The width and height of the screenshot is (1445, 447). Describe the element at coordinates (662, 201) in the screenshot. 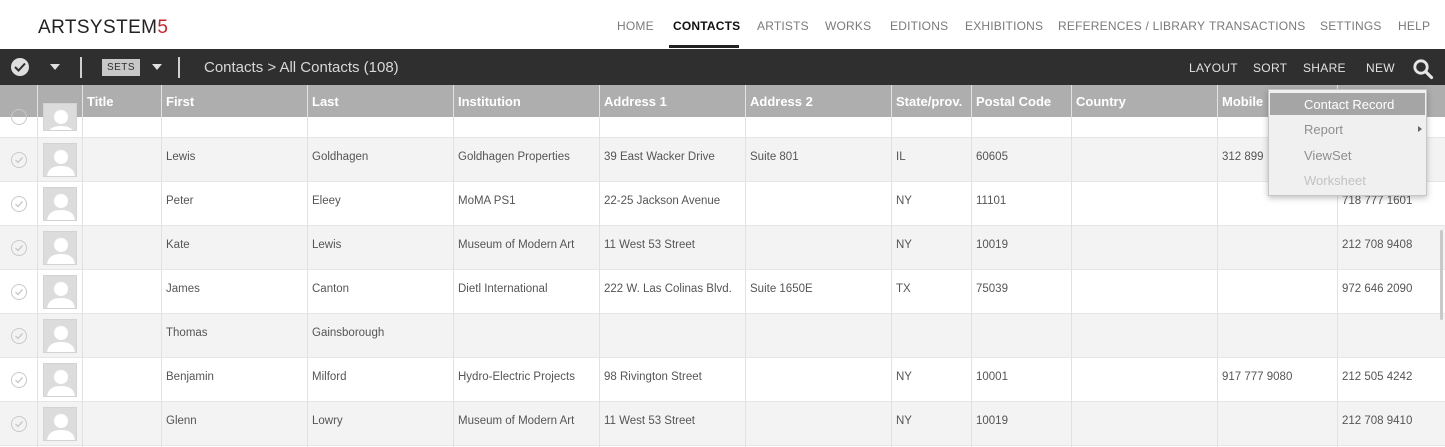

I see `cell-address1: 22-25 Jackson Avenue` at that location.